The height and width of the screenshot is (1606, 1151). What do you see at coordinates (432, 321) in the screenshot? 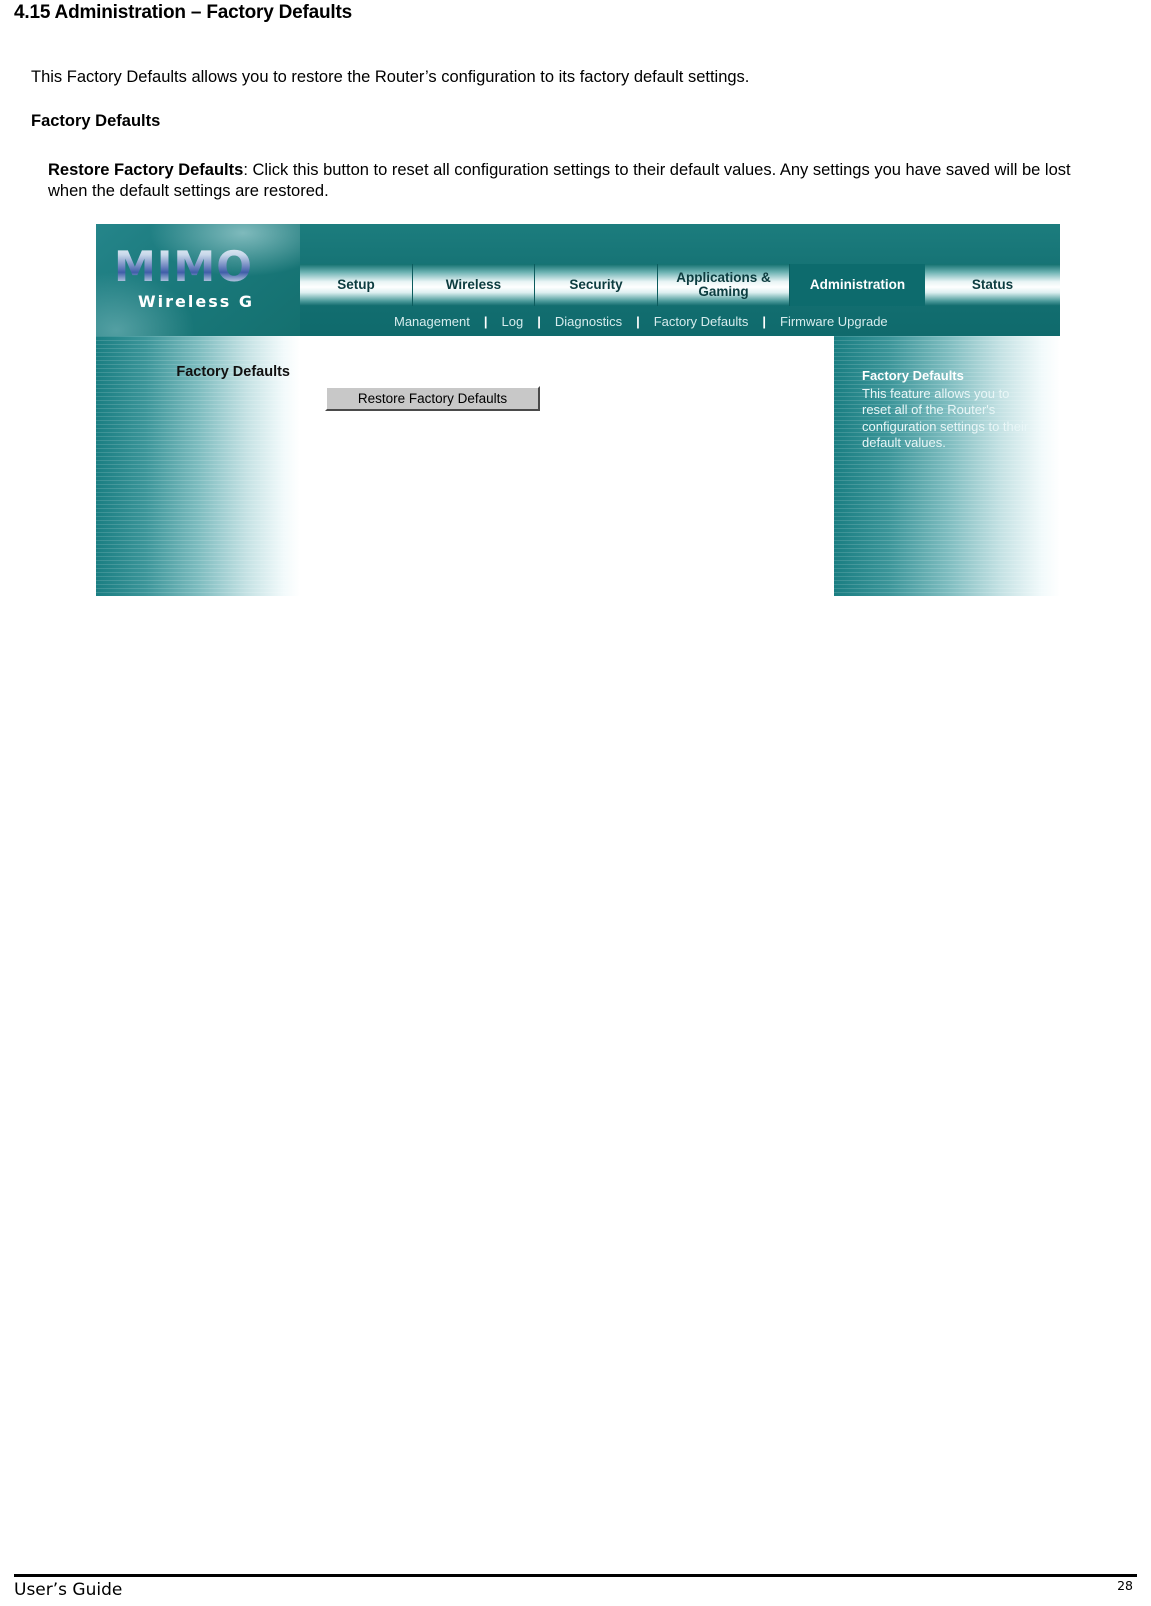
I see `subnav-item-management: Management` at bounding box center [432, 321].